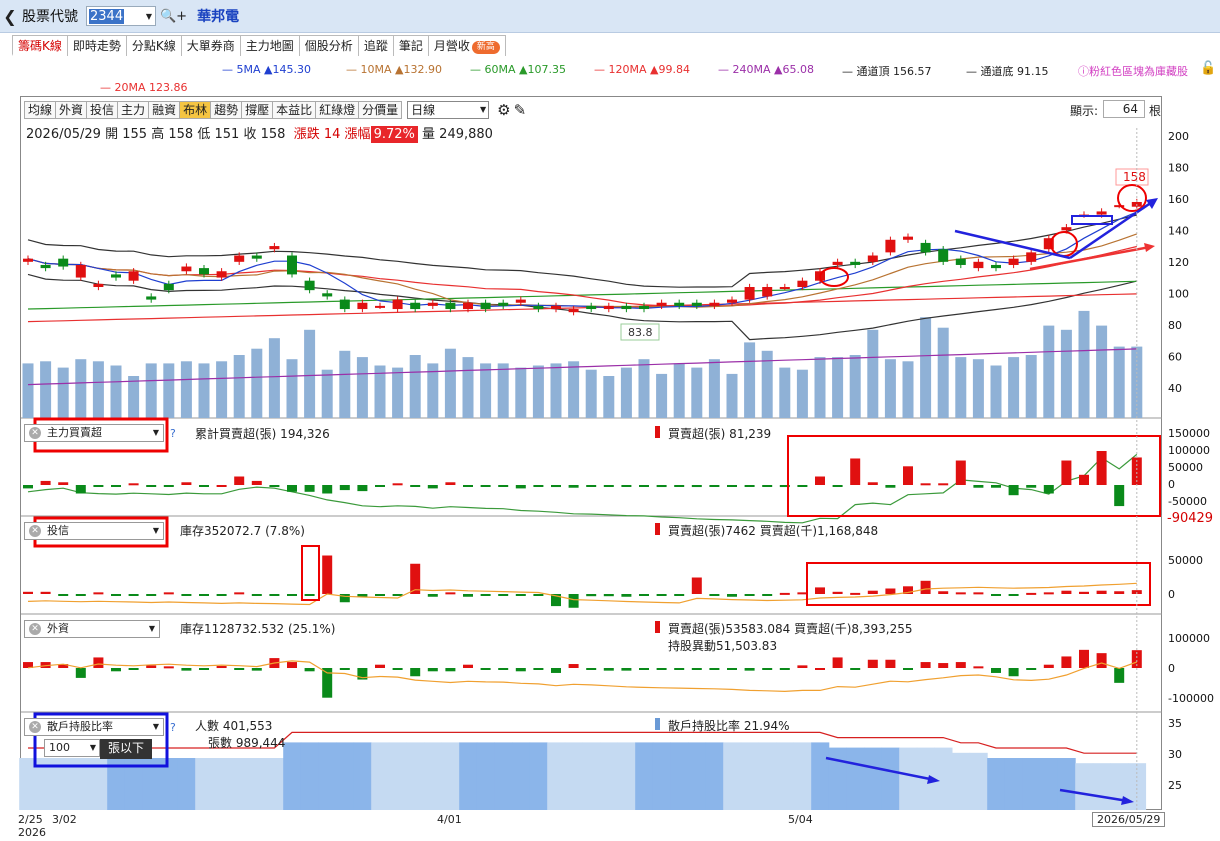  I want to click on foreign-select: ✕ 外資 ▼, so click(92, 629).